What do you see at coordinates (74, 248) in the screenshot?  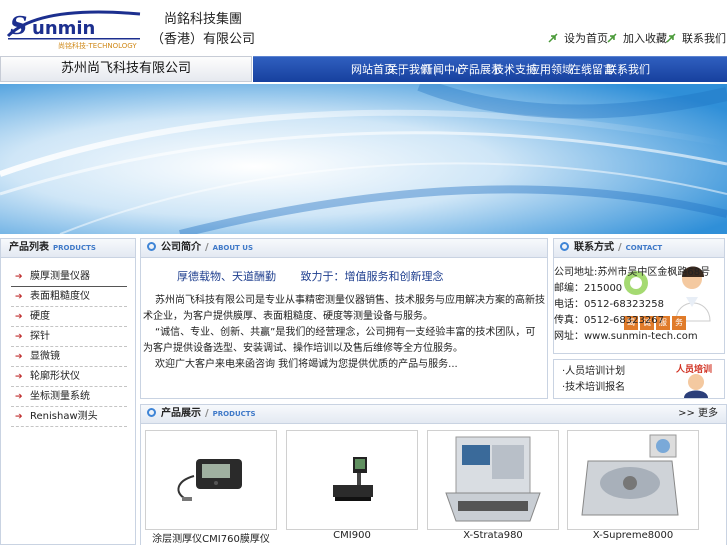 I see `product-list-title-en: PRODUCTS` at bounding box center [74, 248].